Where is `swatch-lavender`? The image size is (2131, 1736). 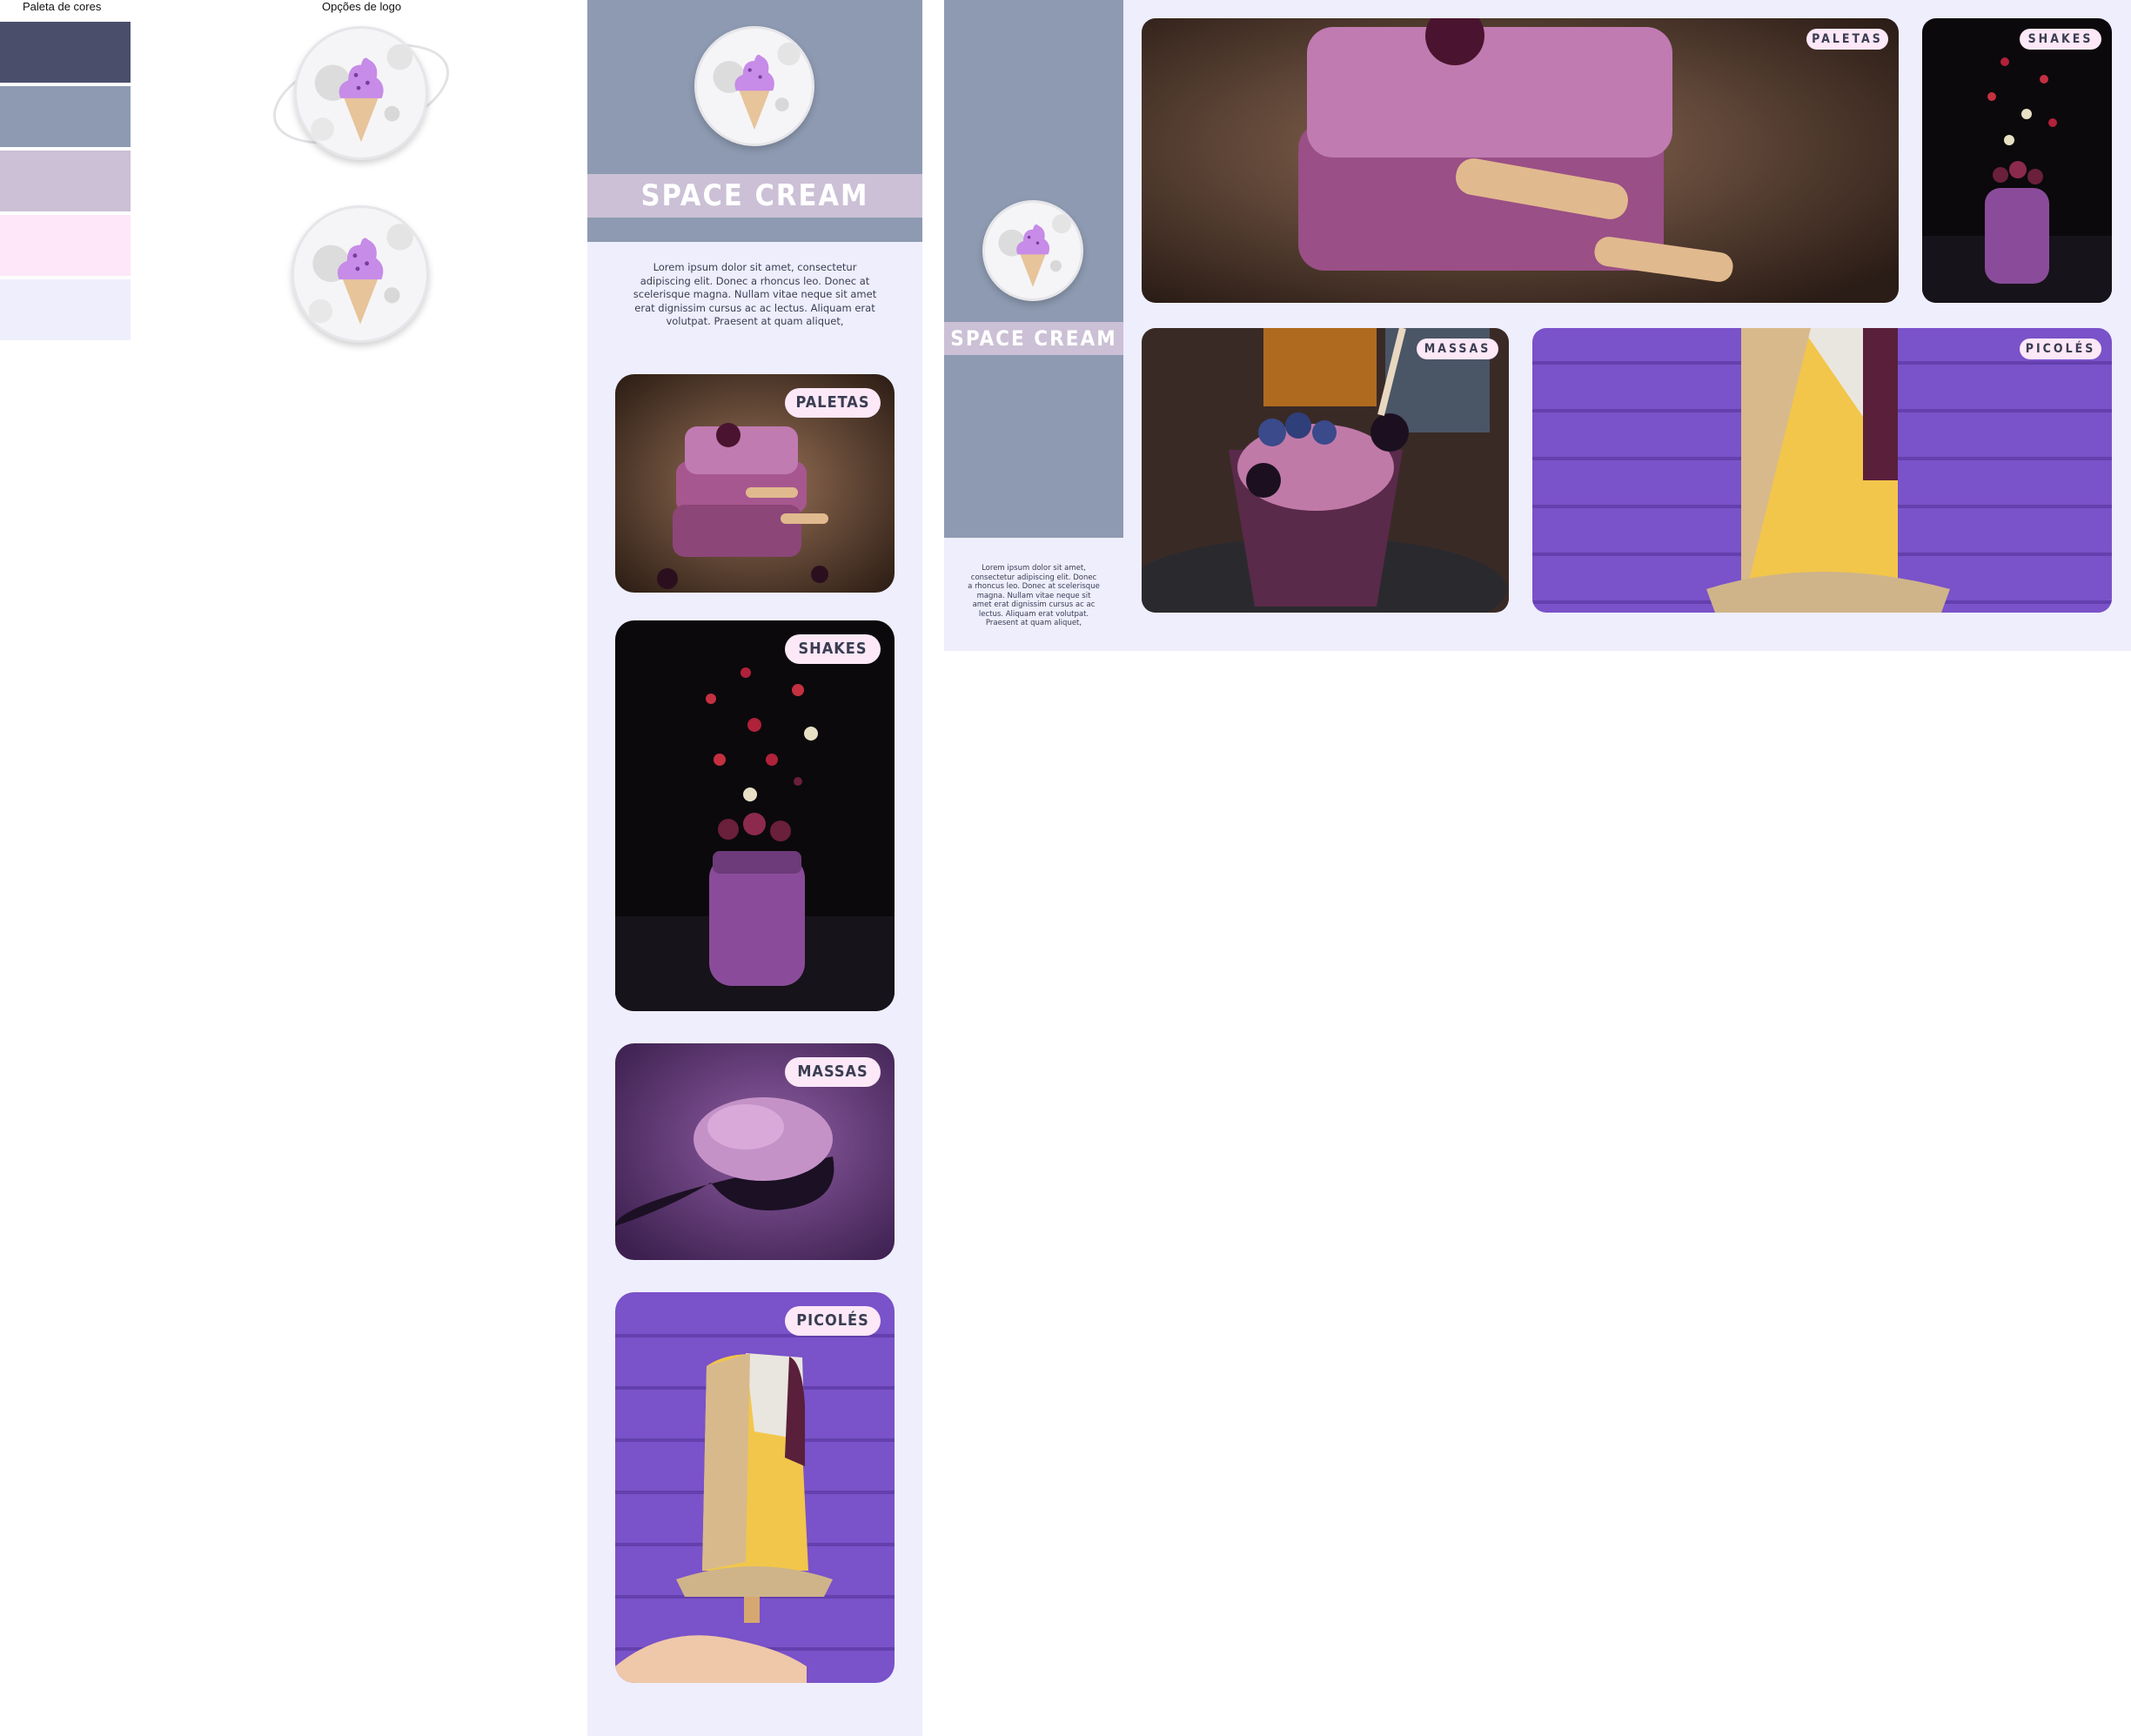 swatch-lavender is located at coordinates (65, 181).